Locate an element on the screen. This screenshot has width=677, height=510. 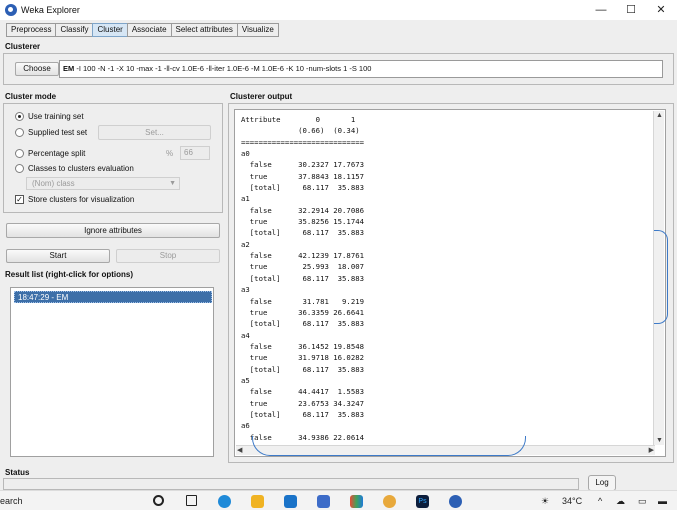
title-bar: Weka Explorer — ☐ ✕ is located at coordinates (338, 10).